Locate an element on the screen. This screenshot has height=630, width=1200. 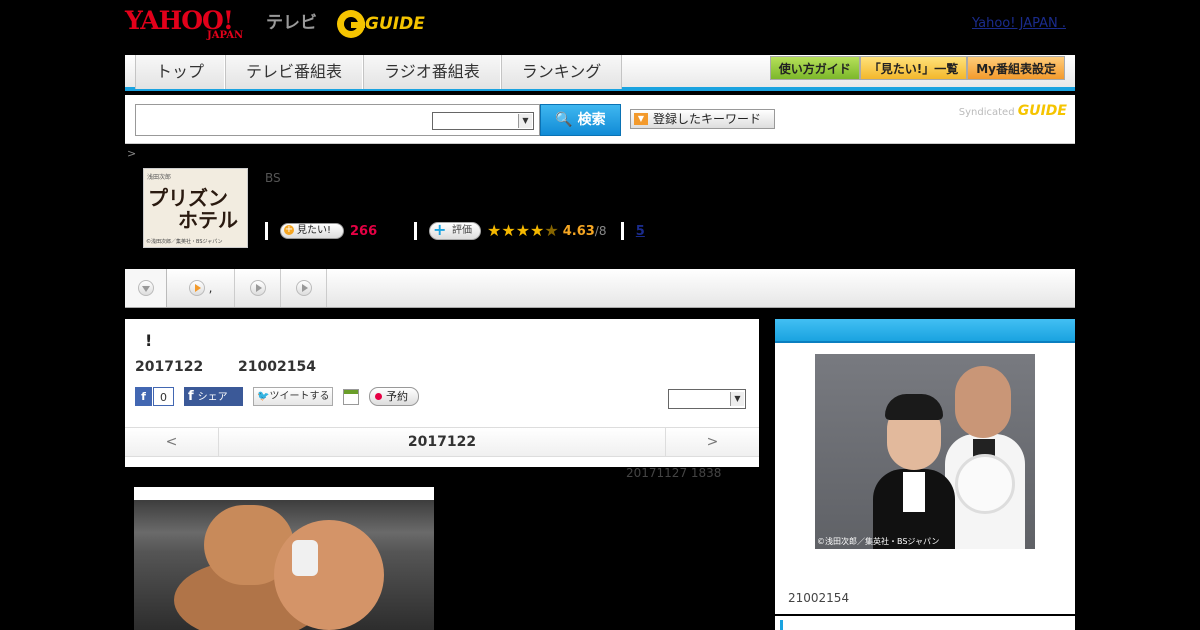
subtab-2: , is located at coordinates (201, 288).